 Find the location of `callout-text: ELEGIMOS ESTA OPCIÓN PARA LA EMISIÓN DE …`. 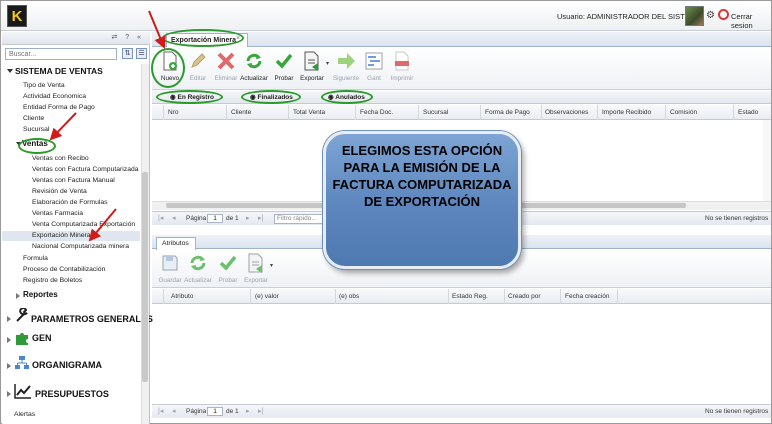

callout-text: ELEGIMOS ESTA OPCIÓN PARA LA EMISIÓN DE … is located at coordinates (422, 176).